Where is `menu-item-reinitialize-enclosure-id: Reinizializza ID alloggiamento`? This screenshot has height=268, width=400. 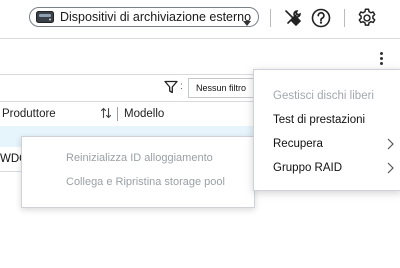 menu-item-reinitialize-enclosure-id: Reinizializza ID alloggiamento is located at coordinates (139, 158).